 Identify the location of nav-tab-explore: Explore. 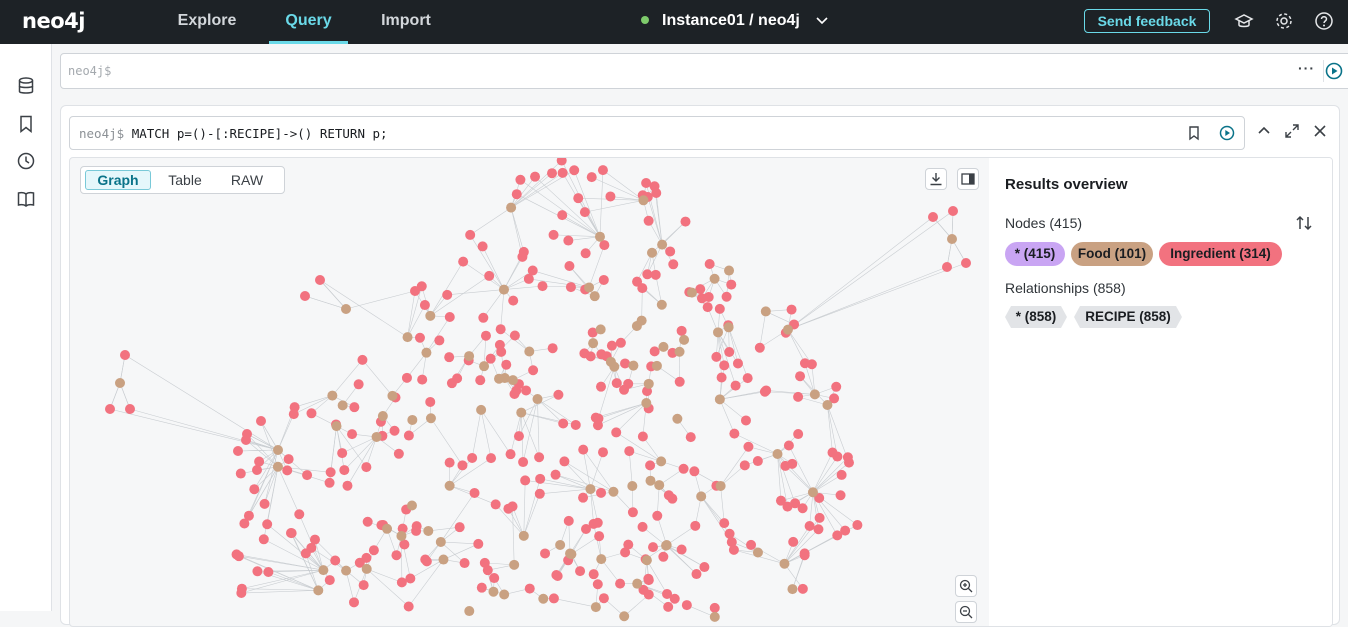
(207, 22).